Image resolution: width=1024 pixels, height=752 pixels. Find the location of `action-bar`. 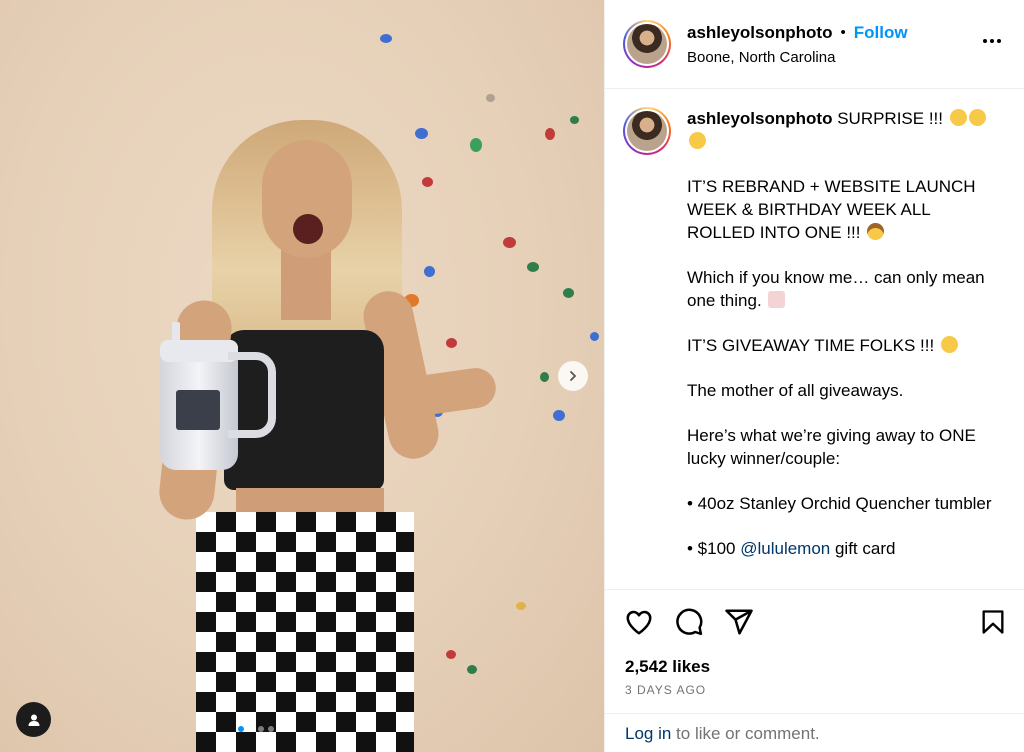

action-bar is located at coordinates (814, 621).